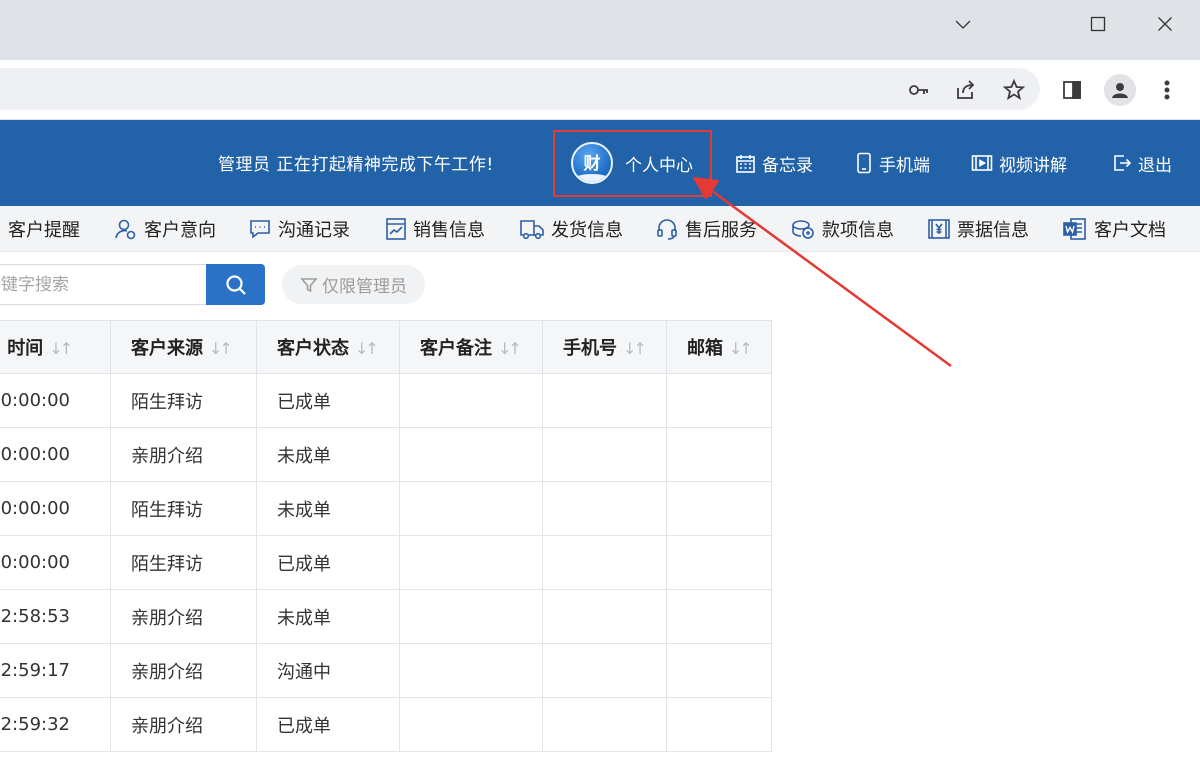  I want to click on address-bar, so click(520, 89).